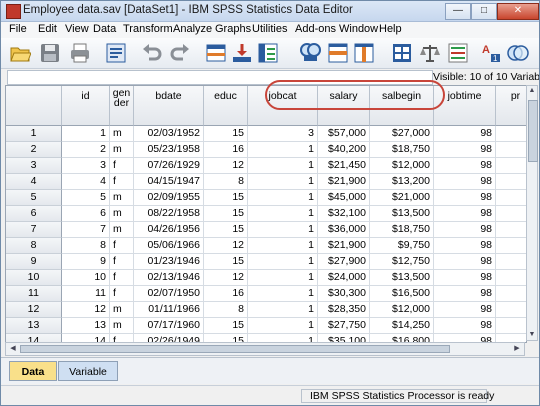 This screenshot has height=406, width=540. I want to click on menu-window: Window, so click(358, 29).